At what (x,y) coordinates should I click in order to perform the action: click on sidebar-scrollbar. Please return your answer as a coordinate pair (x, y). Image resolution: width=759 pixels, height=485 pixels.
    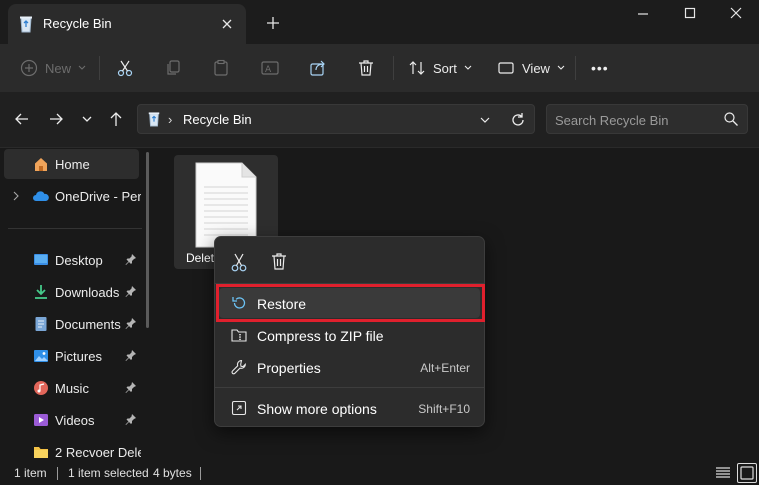
    Looking at the image, I should click on (147, 240).